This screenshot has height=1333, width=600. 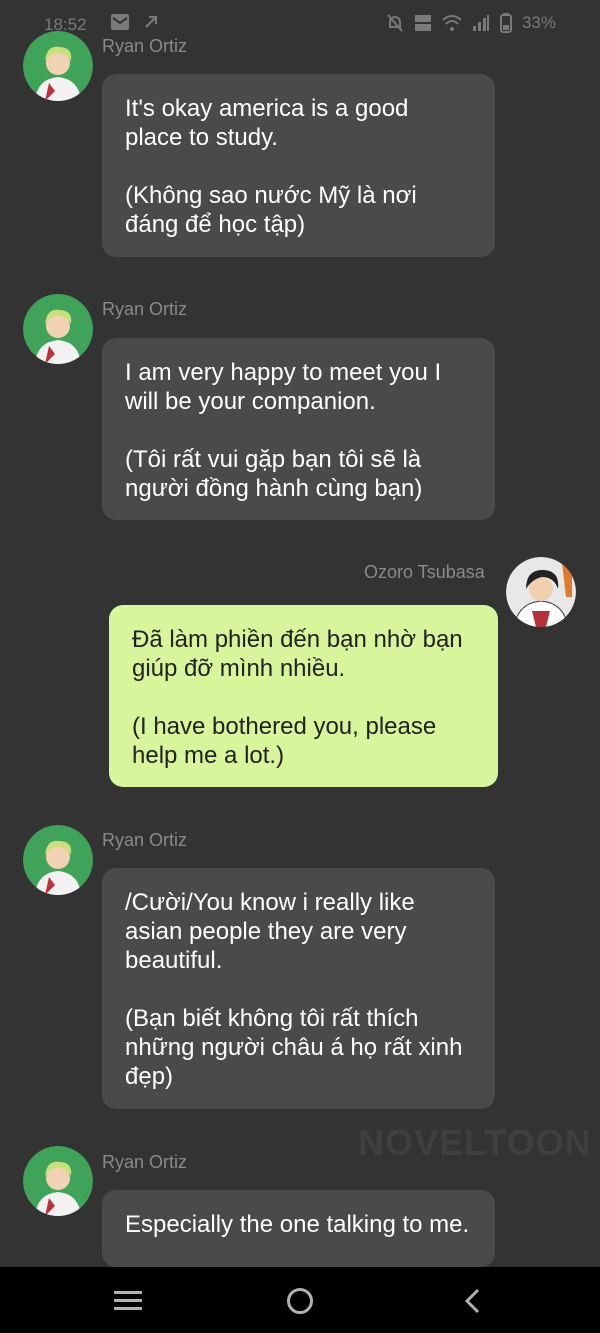 What do you see at coordinates (541, 592) in the screenshot?
I see `avatar-ozoro-tsubasa` at bounding box center [541, 592].